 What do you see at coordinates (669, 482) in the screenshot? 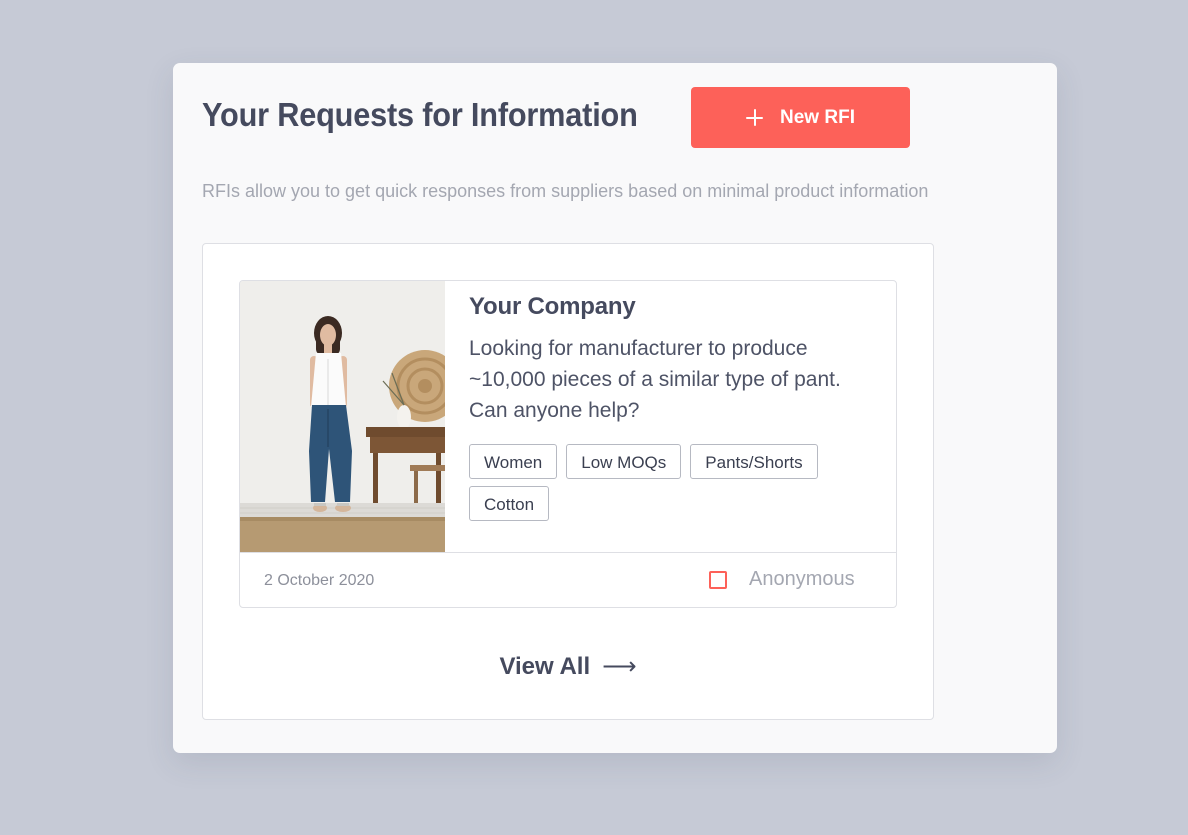
I see `tag-list: Women Low MOQs Pants/Shorts Cotton` at bounding box center [669, 482].